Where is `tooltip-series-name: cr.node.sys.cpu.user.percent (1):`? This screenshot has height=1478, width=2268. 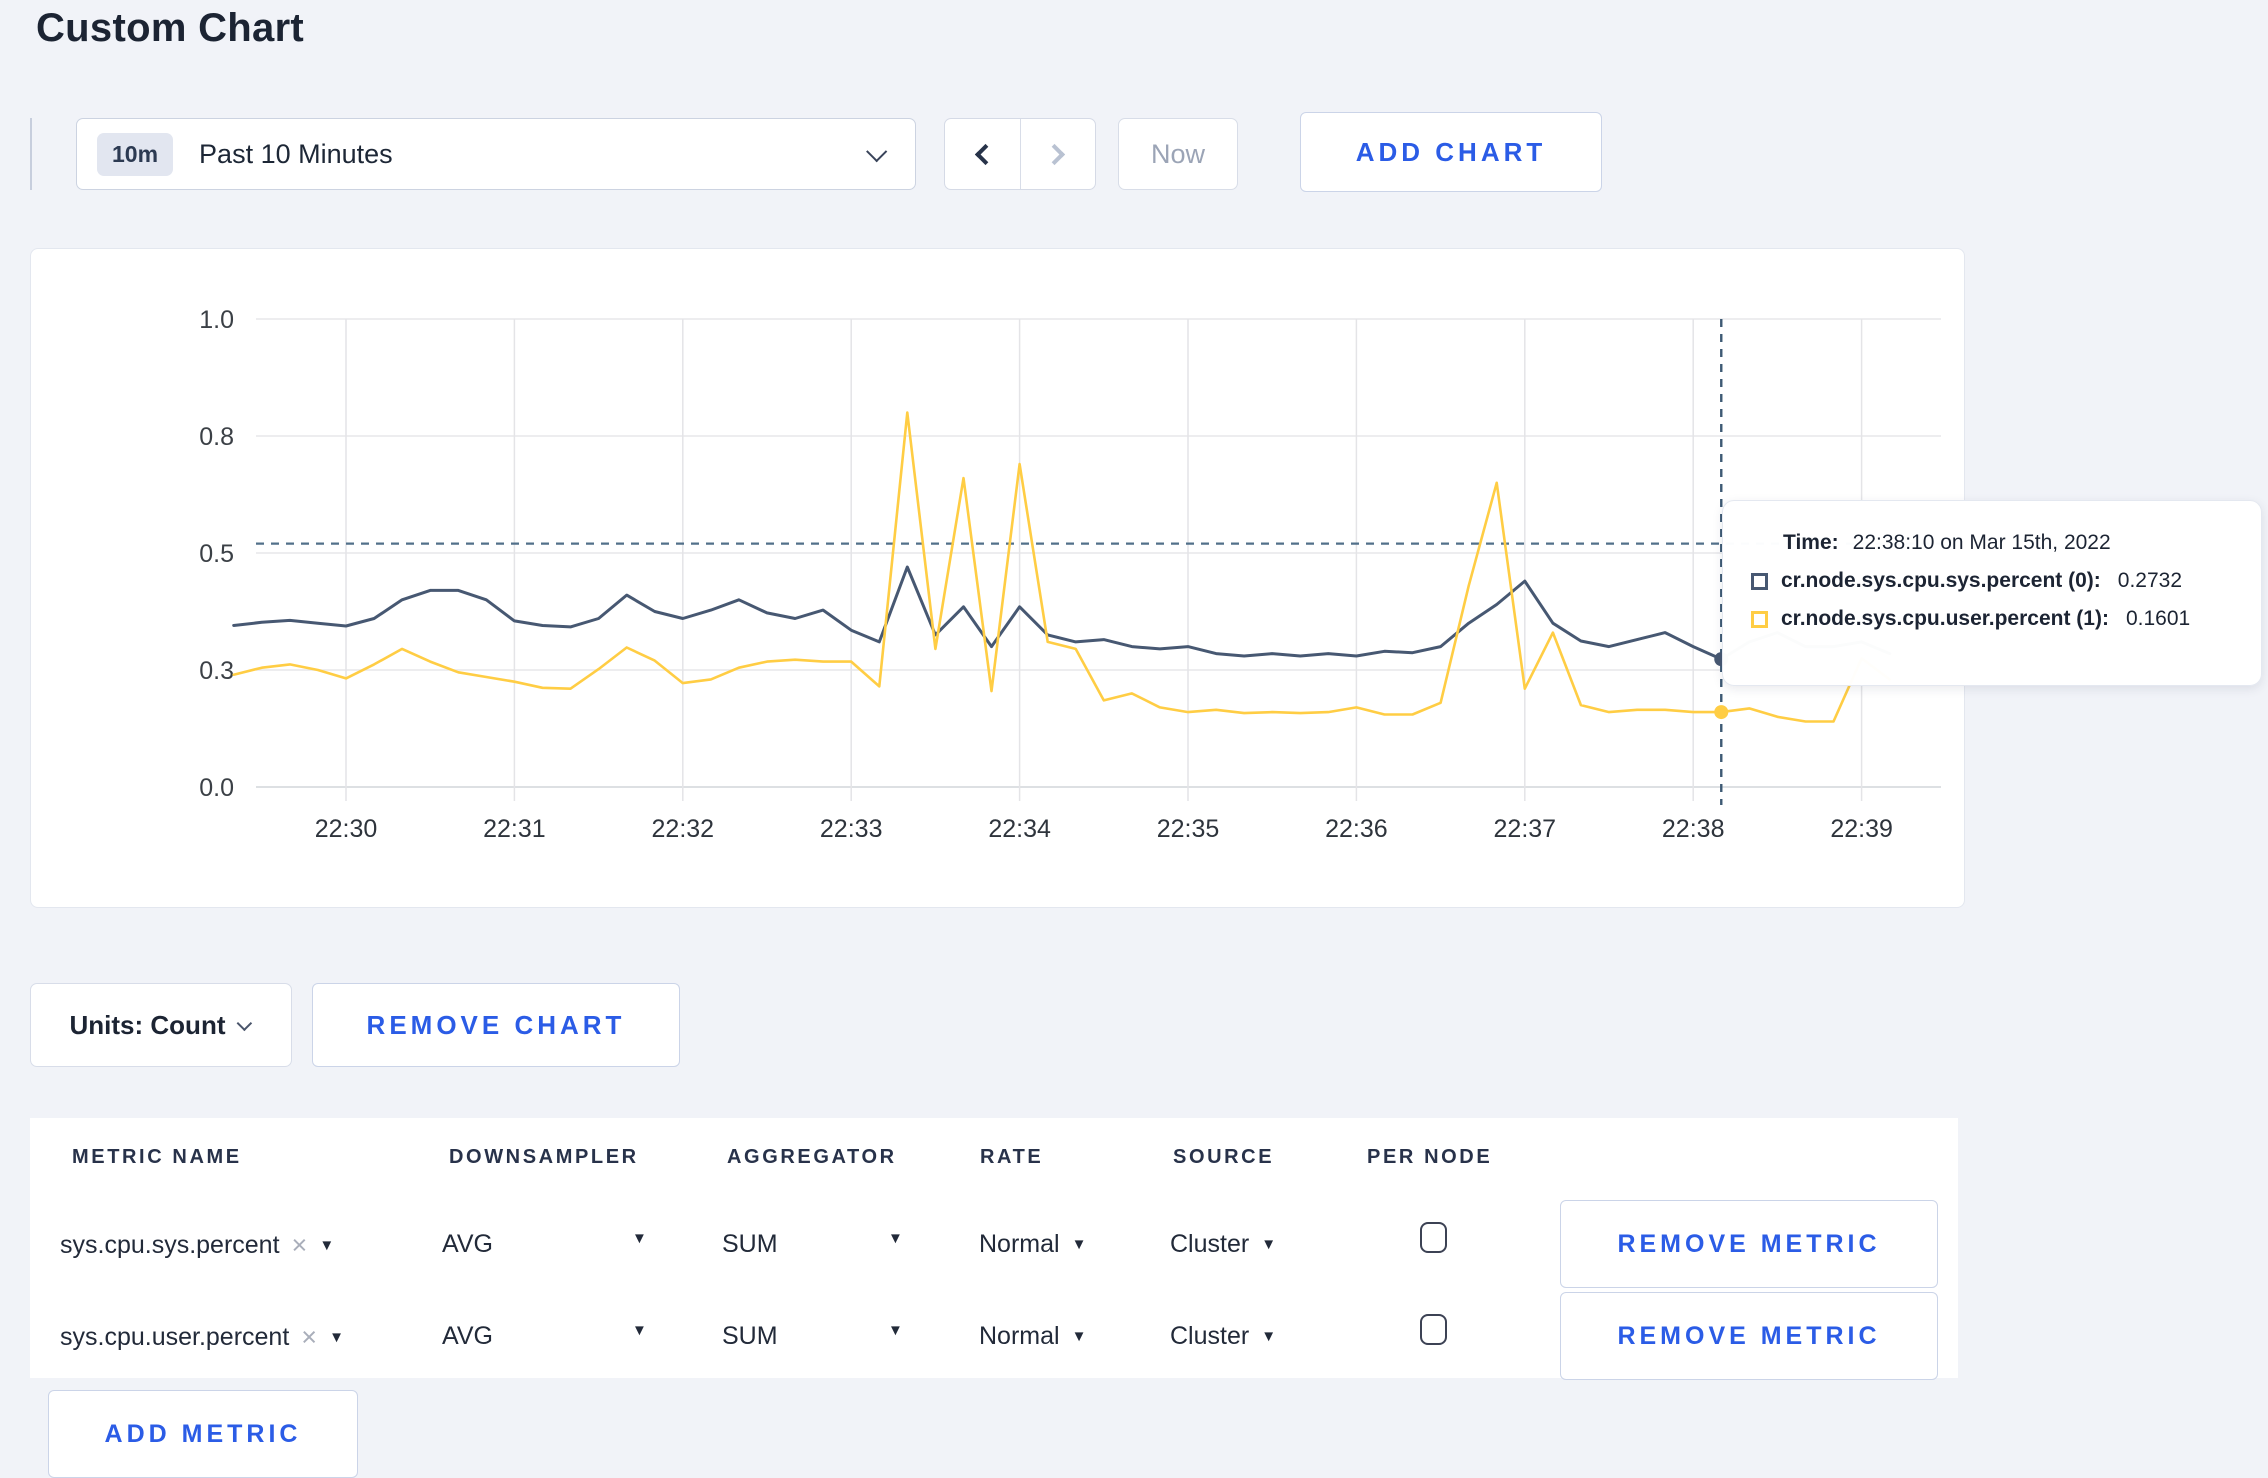
tooltip-series-name: cr.node.sys.cpu.user.percent (1): is located at coordinates (1945, 618).